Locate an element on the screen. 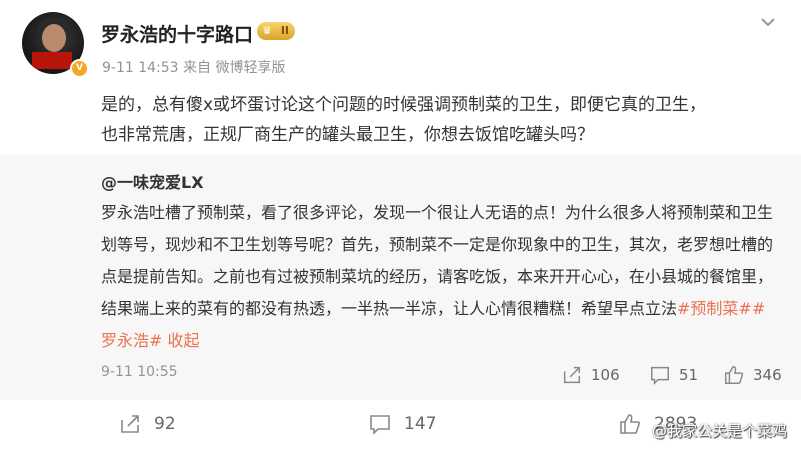  quoted-repost-count: 106 is located at coordinates (605, 375).